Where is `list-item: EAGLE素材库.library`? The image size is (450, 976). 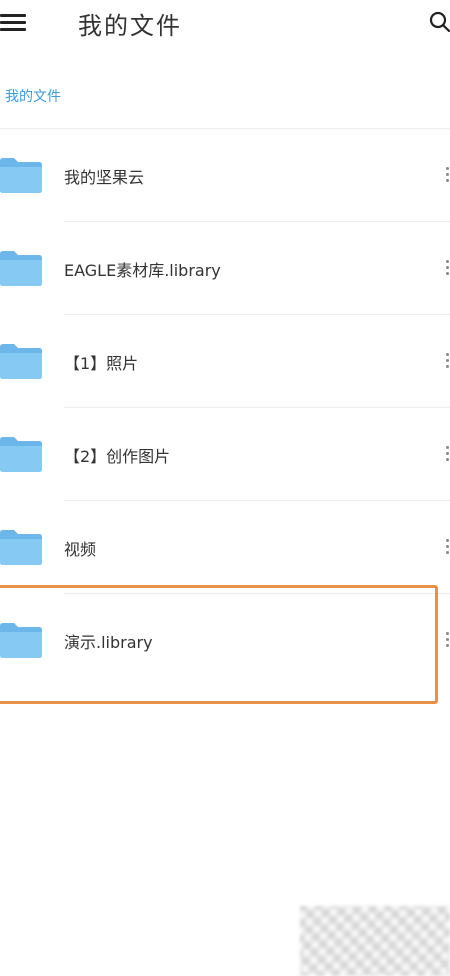 list-item: EAGLE素材库.library is located at coordinates (225, 268).